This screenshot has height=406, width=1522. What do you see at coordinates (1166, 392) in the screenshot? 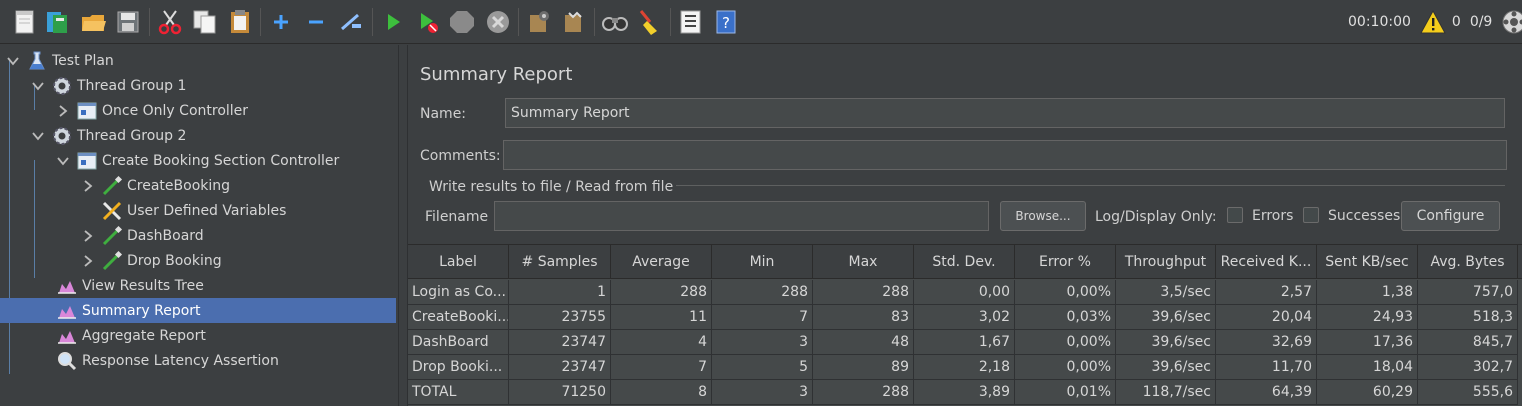
I see `table-cell: 118,7/sec` at bounding box center [1166, 392].